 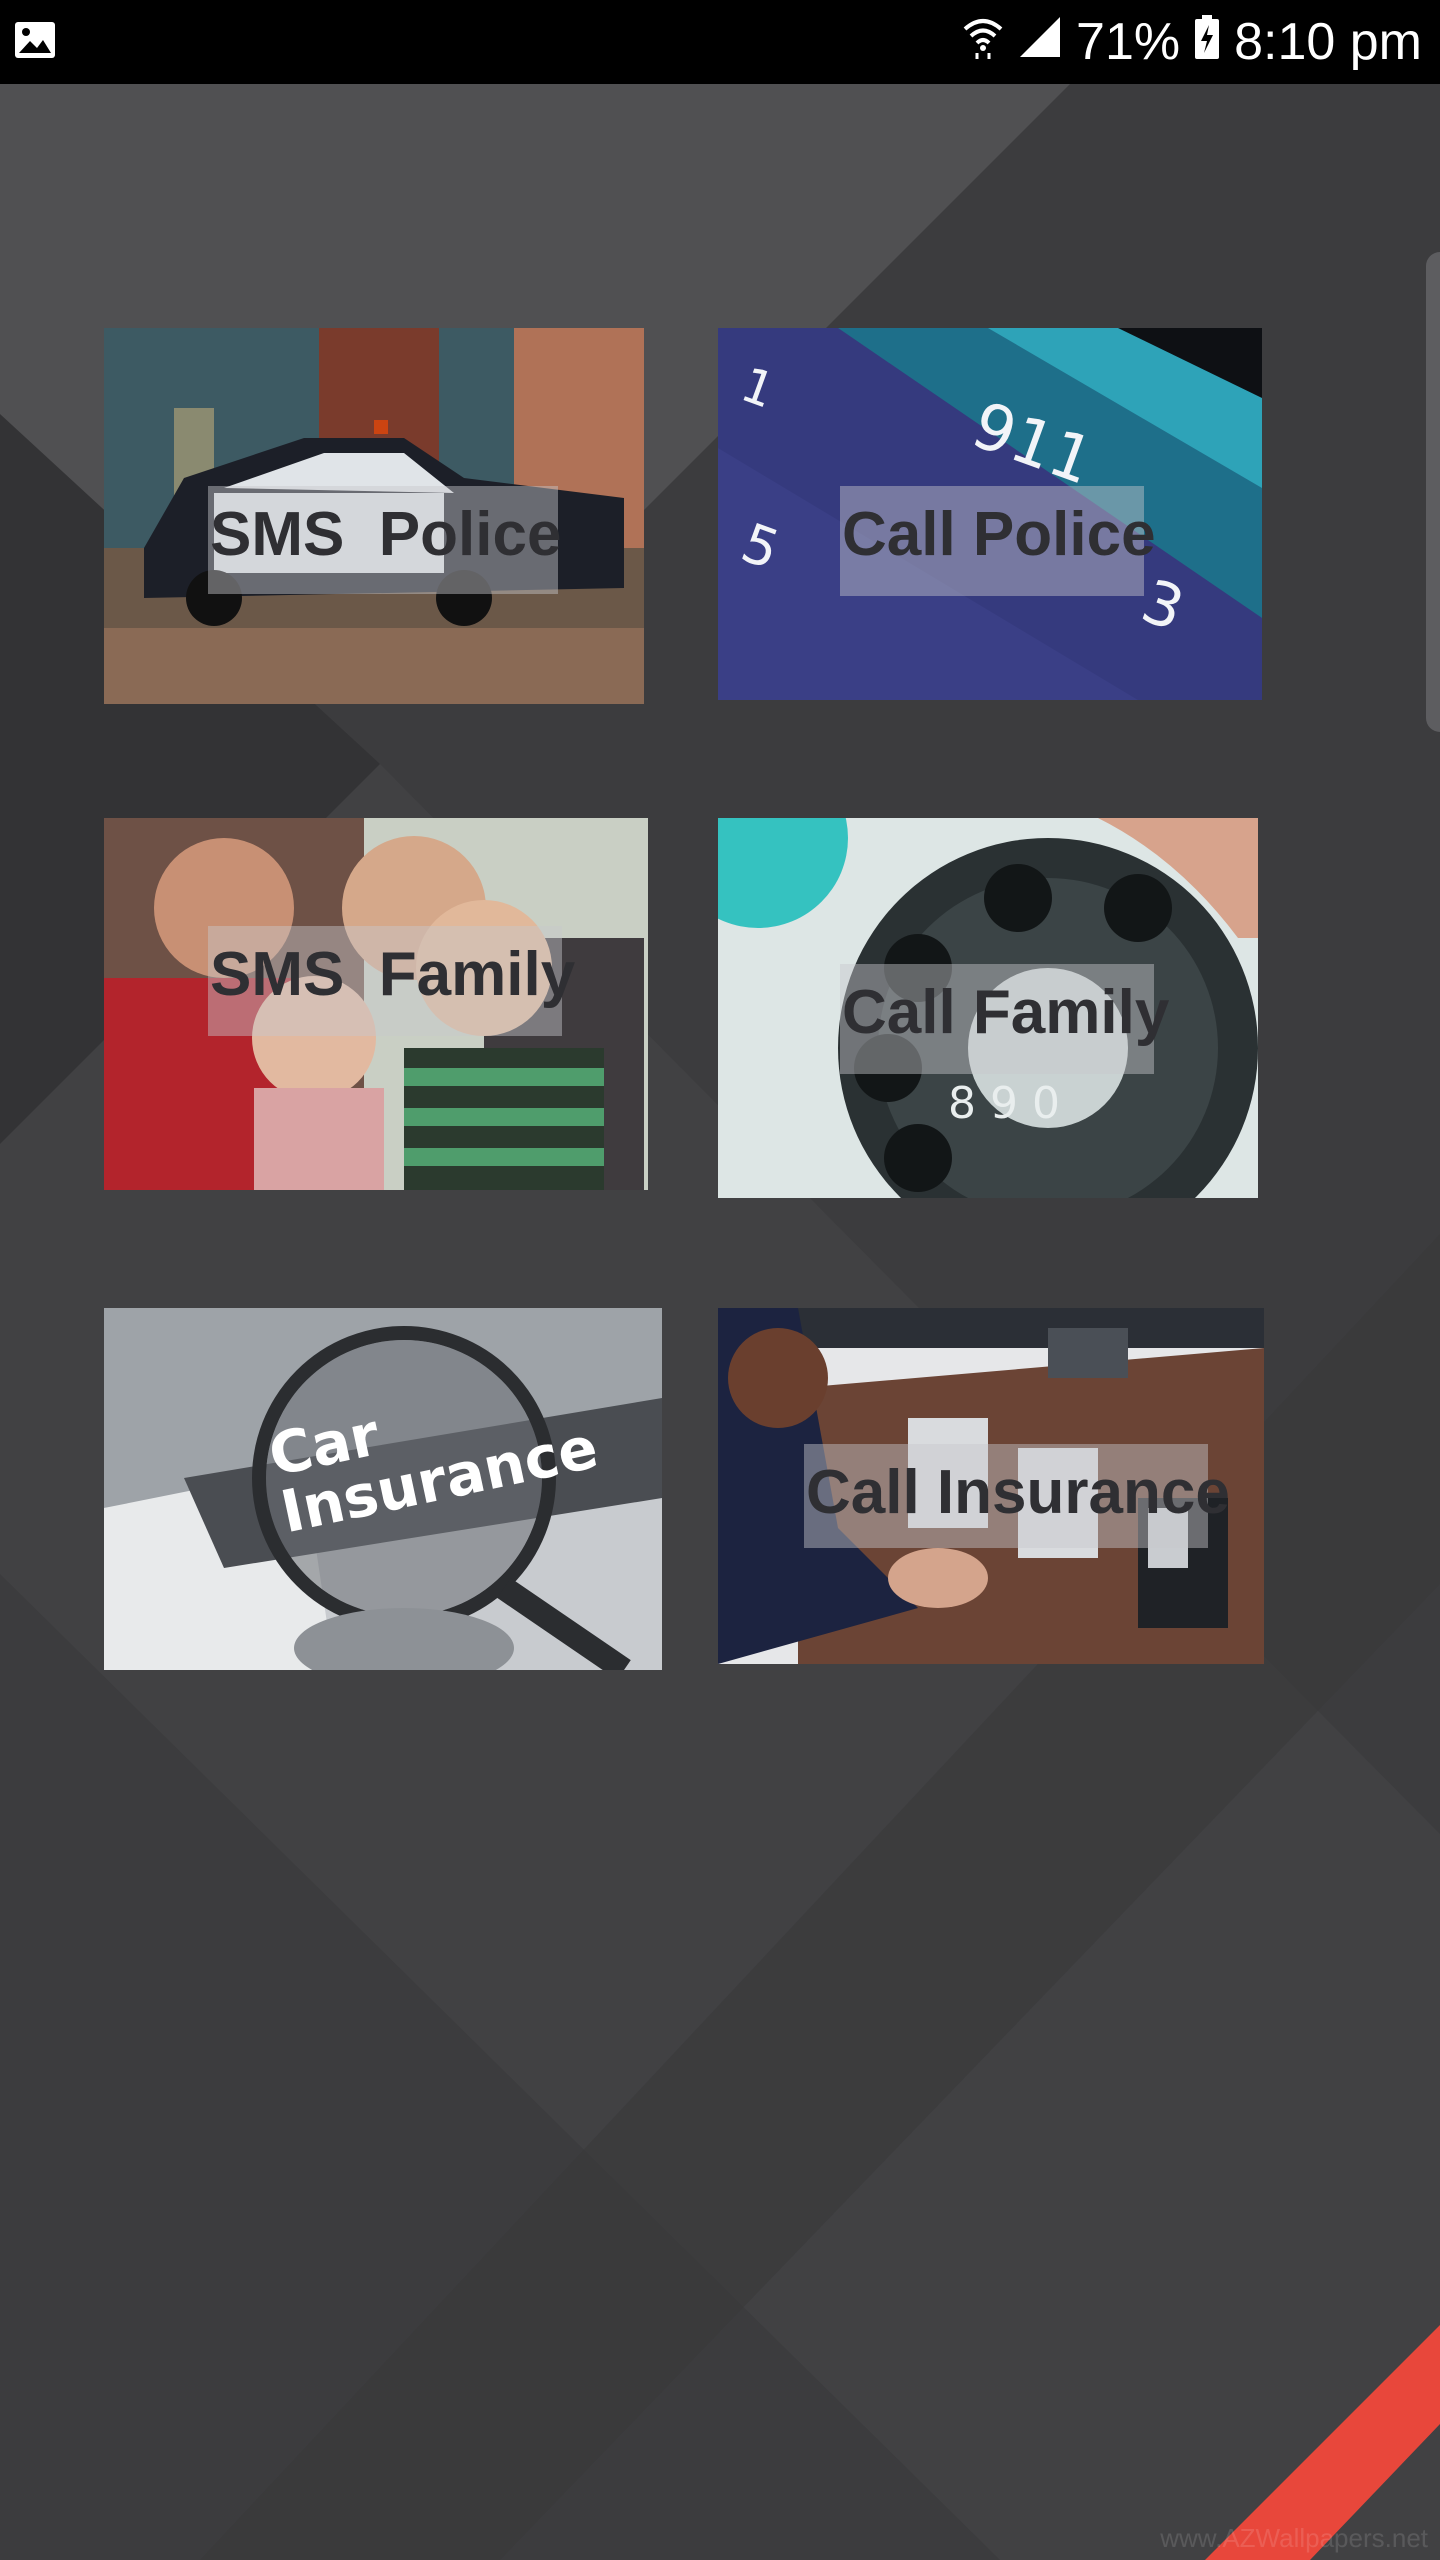 I want to click on status-bar: 71% 8:10 pm, so click(x=720, y=42).